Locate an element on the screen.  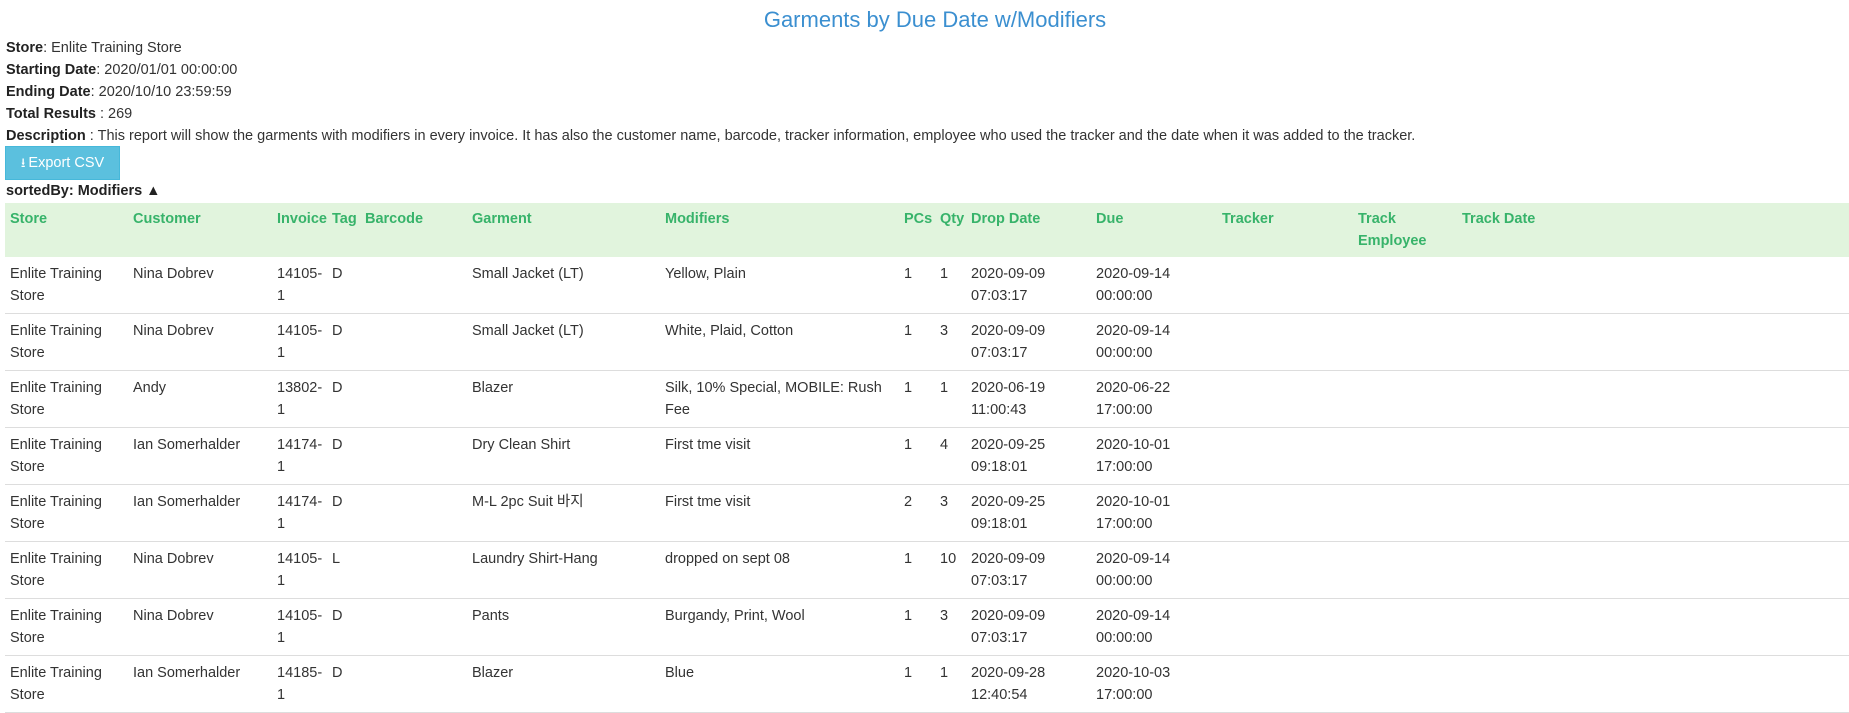
cell-drop-date: 2020-09-25 09:18:01 is located at coordinates (1028, 513).